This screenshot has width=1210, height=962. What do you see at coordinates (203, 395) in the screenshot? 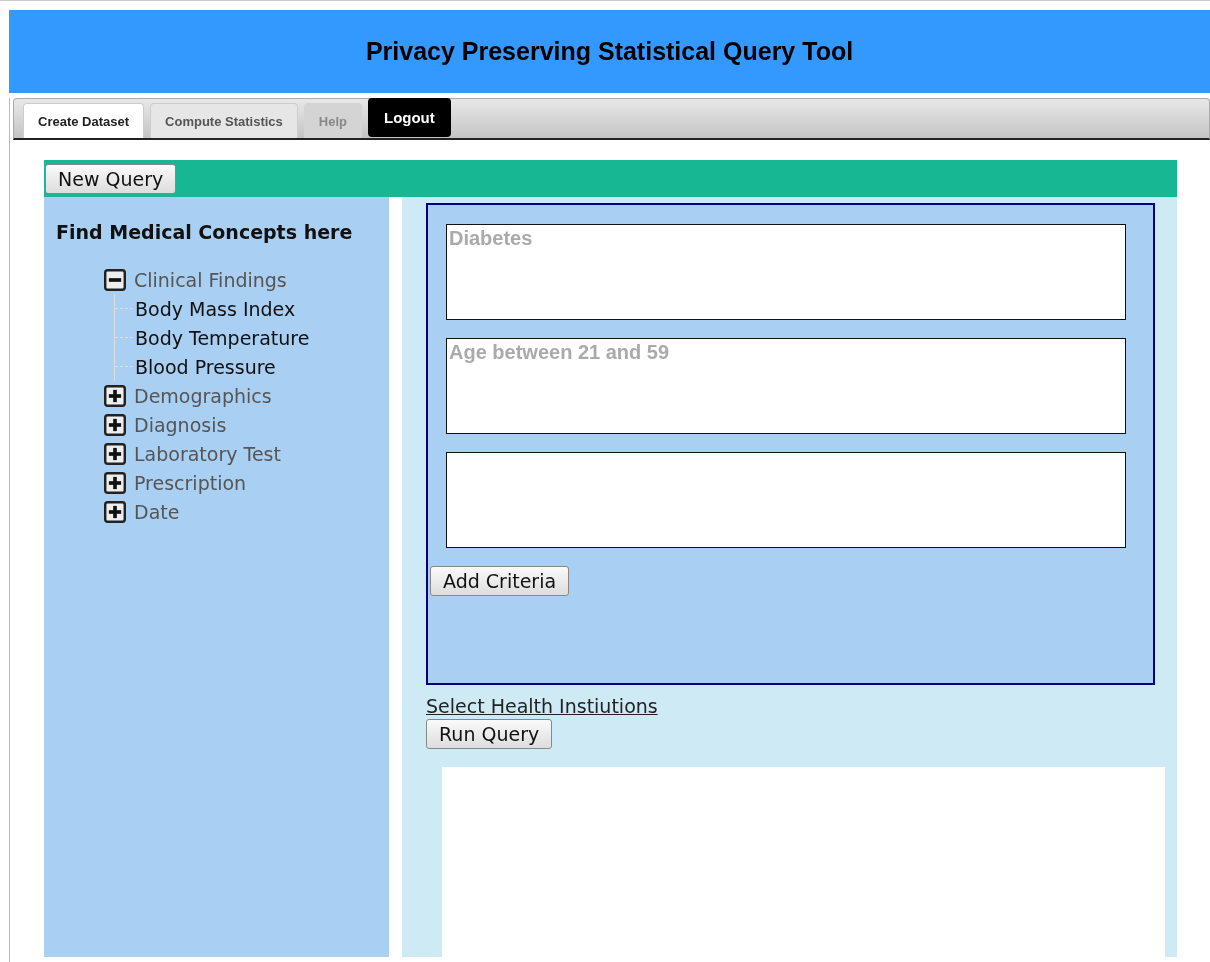
I see `tree-item: Demographics` at bounding box center [203, 395].